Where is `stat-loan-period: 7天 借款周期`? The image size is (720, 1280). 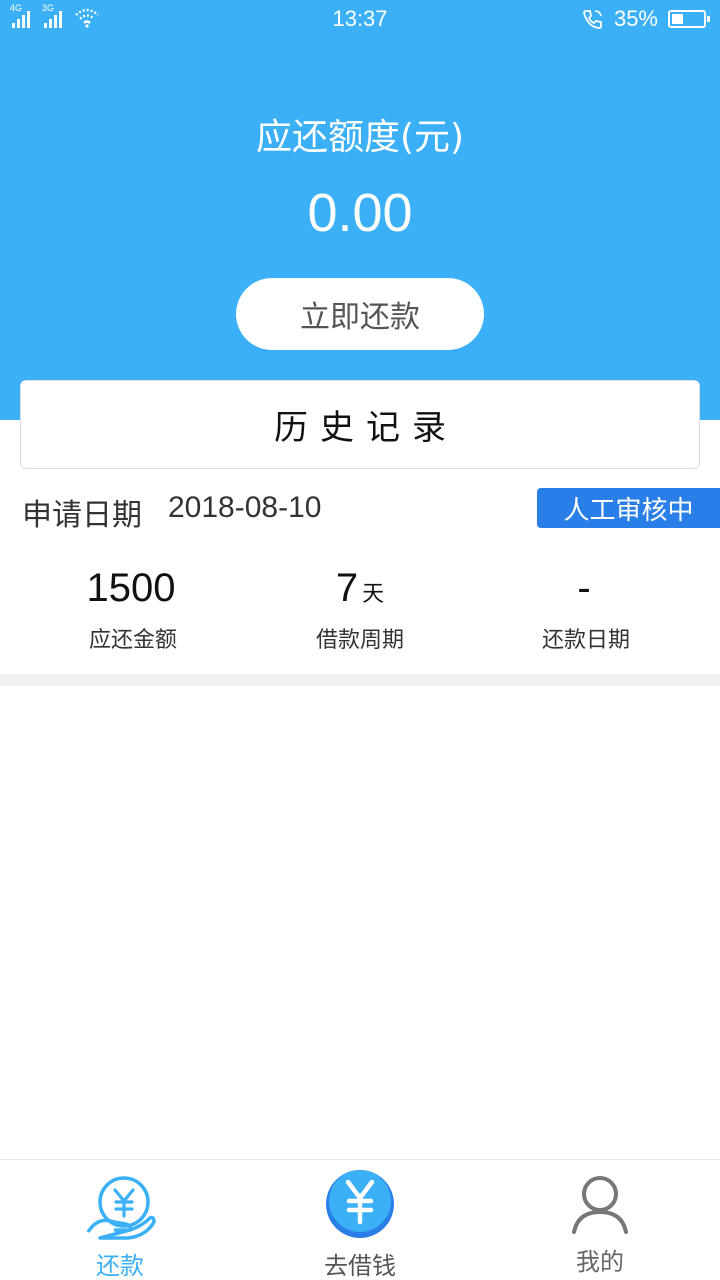
stat-loan-period: 7天 借款周期 is located at coordinates (360, 610).